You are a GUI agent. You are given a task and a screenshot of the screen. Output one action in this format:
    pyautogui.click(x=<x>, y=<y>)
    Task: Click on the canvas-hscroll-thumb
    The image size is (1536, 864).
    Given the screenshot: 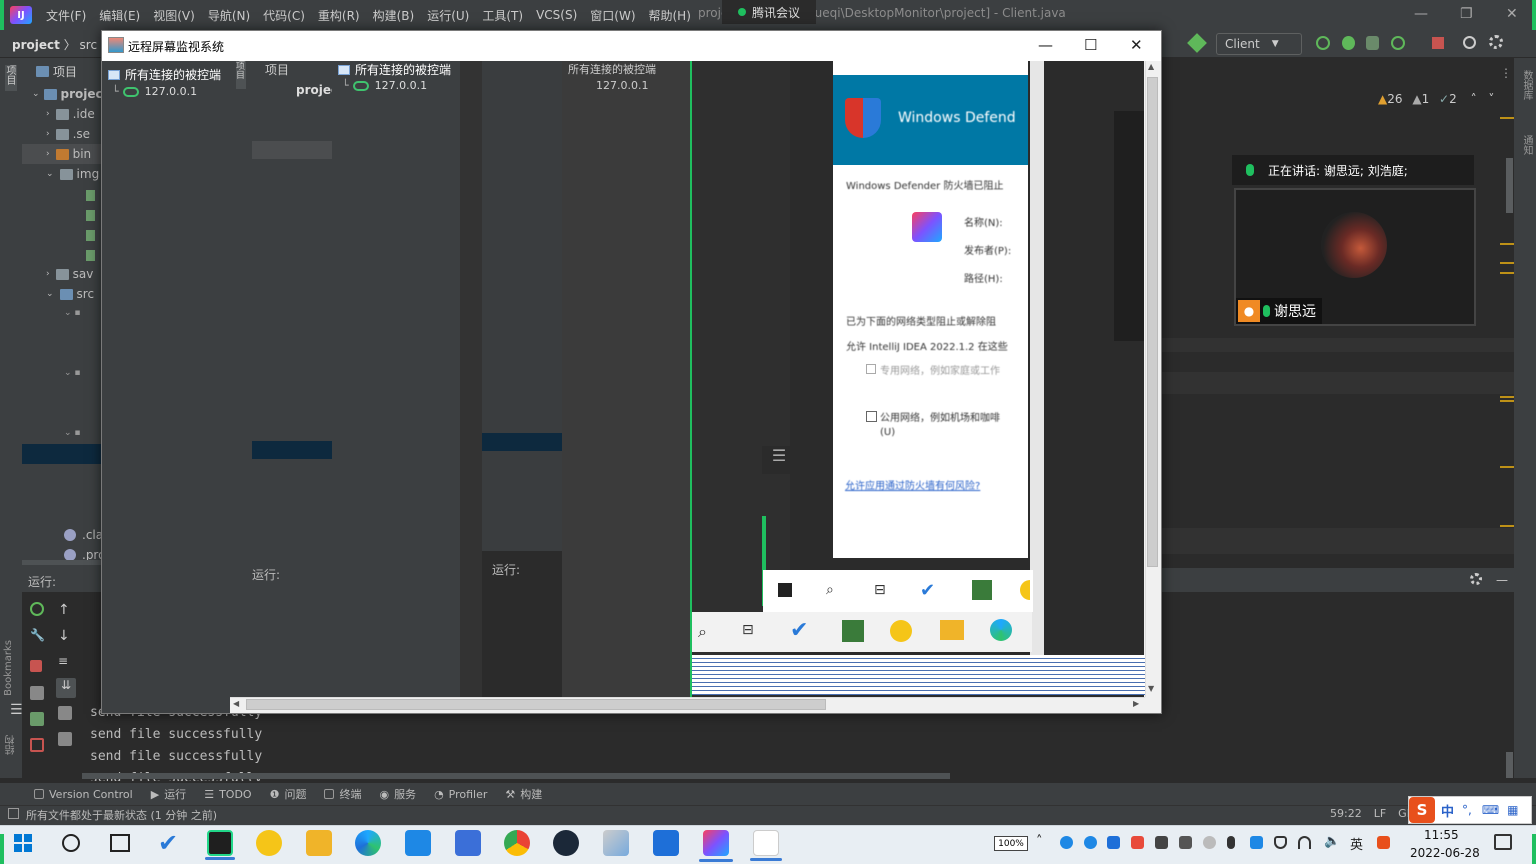 What is the action you would take?
    pyautogui.click(x=536, y=704)
    